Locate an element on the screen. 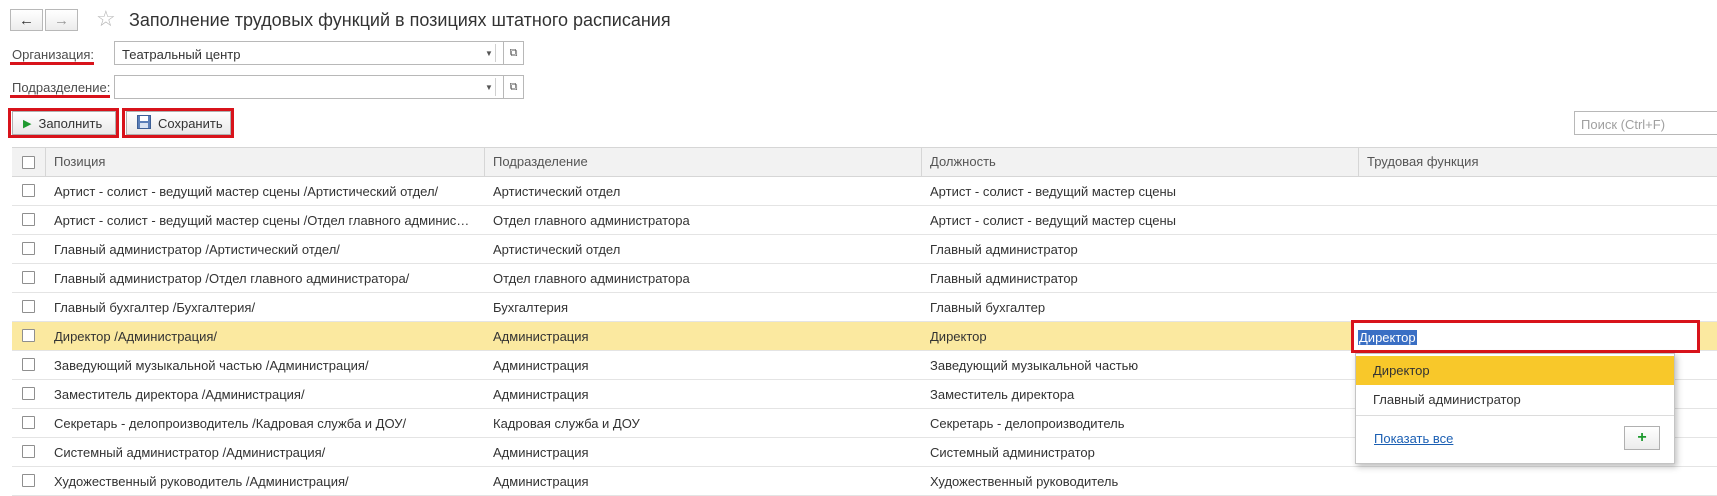 This screenshot has height=496, width=1717. fill-button: ▶ Заполнить is located at coordinates (64, 123).